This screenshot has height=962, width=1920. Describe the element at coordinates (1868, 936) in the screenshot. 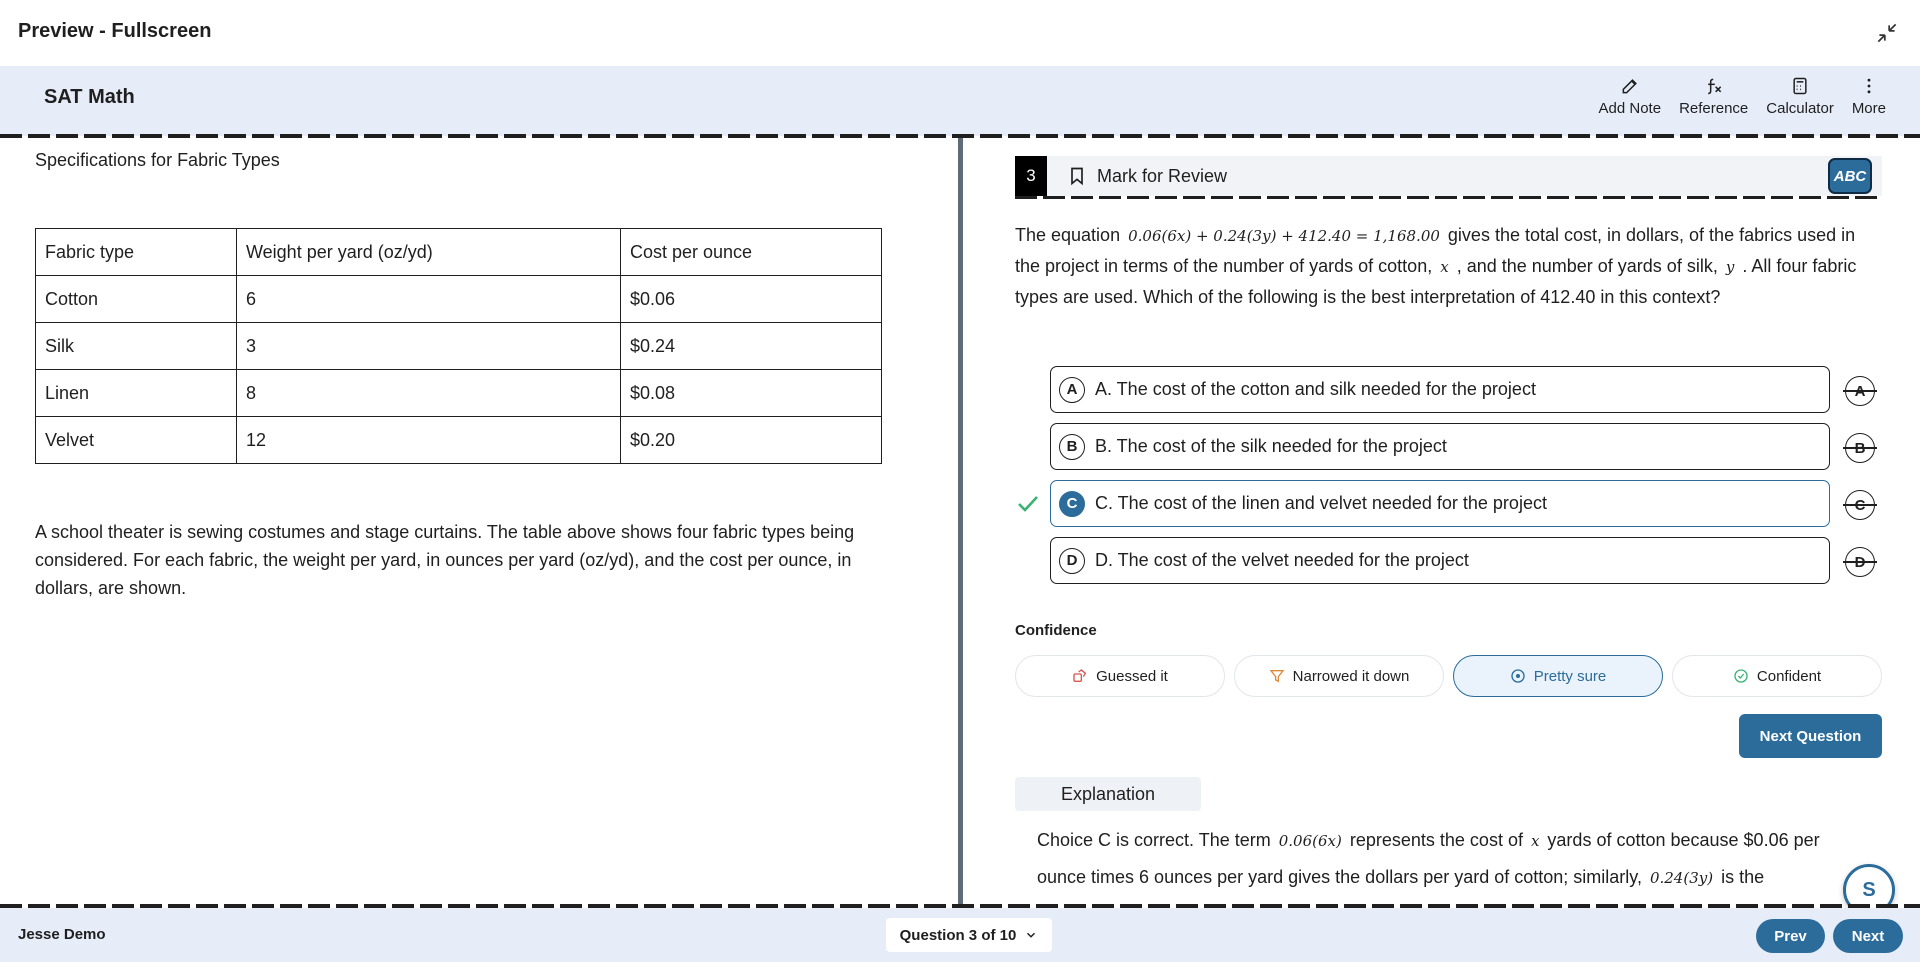

I see `next-button: Next` at that location.